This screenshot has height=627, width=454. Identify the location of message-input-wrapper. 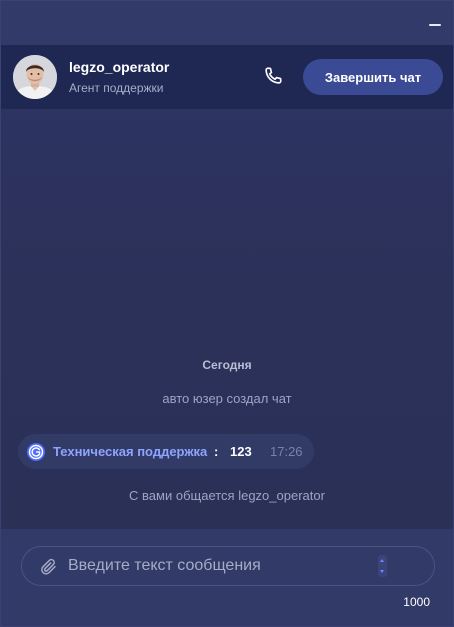
(228, 566).